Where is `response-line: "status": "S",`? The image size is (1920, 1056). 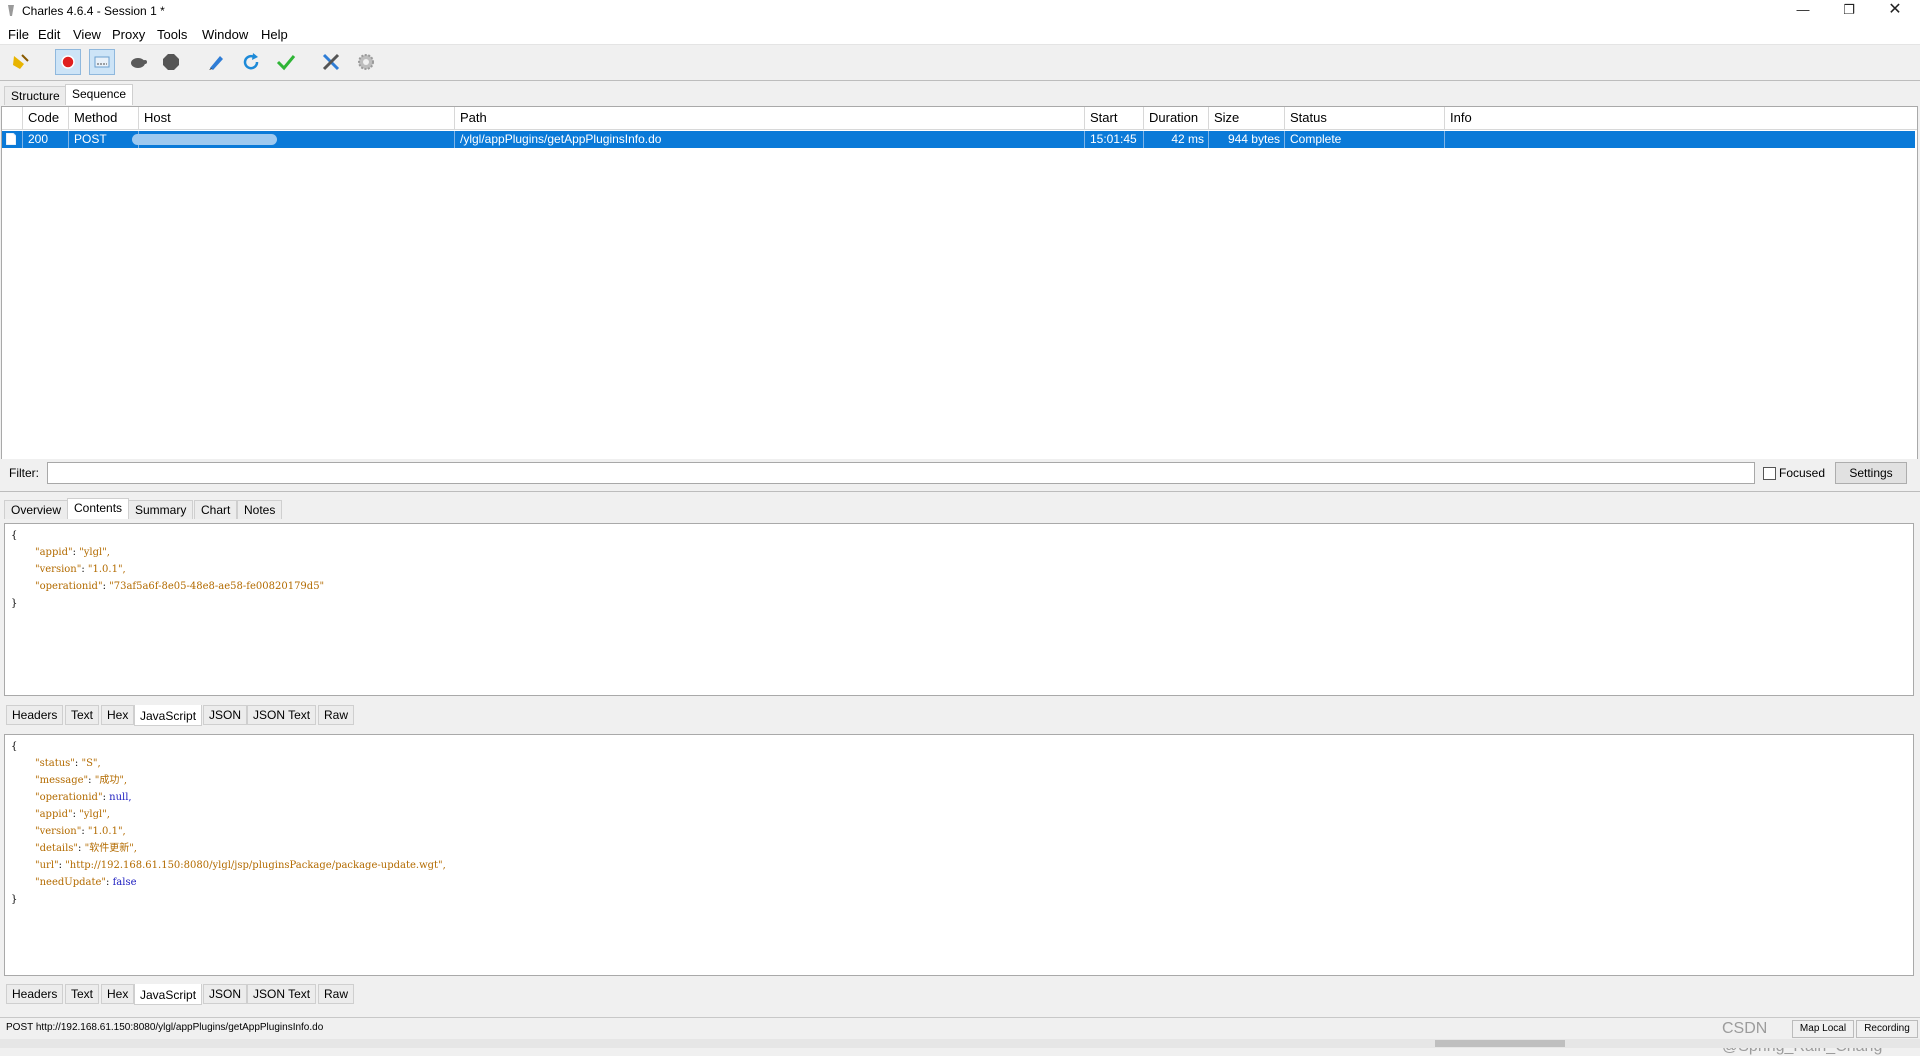 response-line: "status": "S", is located at coordinates (68, 763).